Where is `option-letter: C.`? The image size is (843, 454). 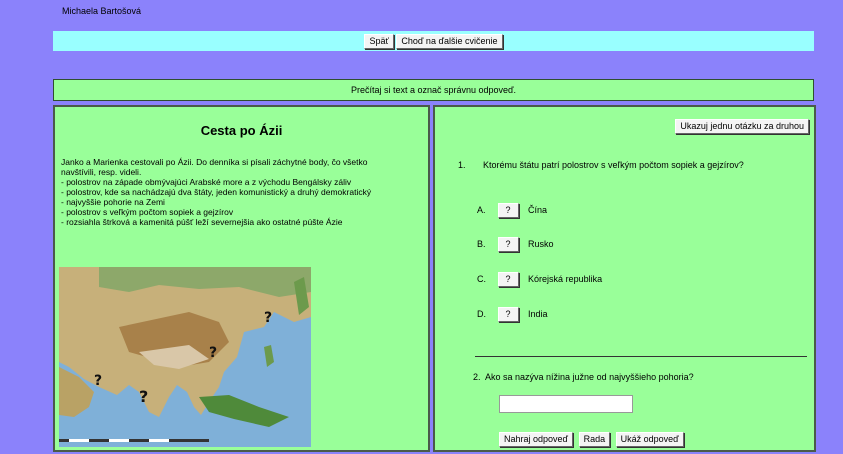
option-letter: C. is located at coordinates (481, 279).